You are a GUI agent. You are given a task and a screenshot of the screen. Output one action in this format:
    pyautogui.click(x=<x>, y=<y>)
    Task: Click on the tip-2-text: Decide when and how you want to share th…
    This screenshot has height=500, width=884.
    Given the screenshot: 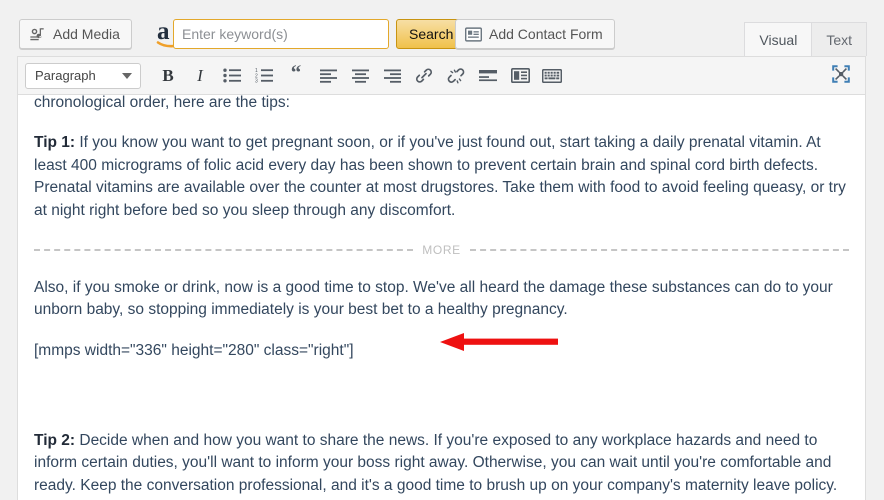 What is the action you would take?
    pyautogui.click(x=436, y=462)
    